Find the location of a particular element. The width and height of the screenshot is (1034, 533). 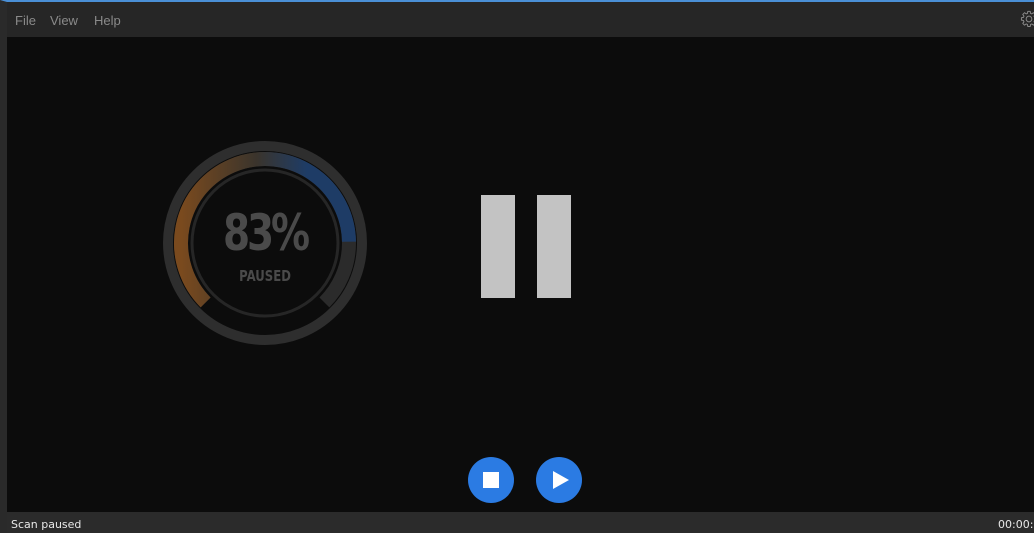

menu-help: Help is located at coordinates (107, 20).